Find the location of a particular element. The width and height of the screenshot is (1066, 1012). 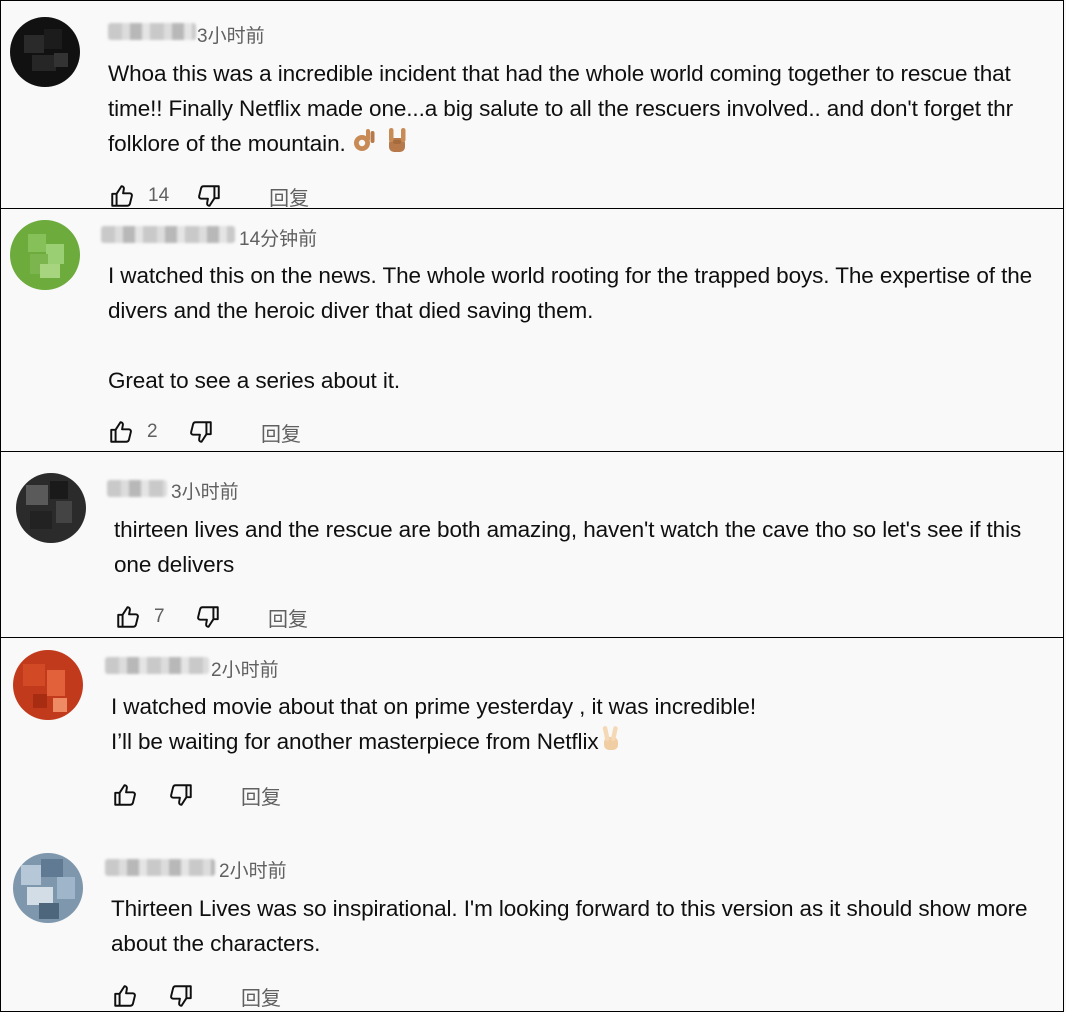

victory-hand-emoji is located at coordinates (611, 743).